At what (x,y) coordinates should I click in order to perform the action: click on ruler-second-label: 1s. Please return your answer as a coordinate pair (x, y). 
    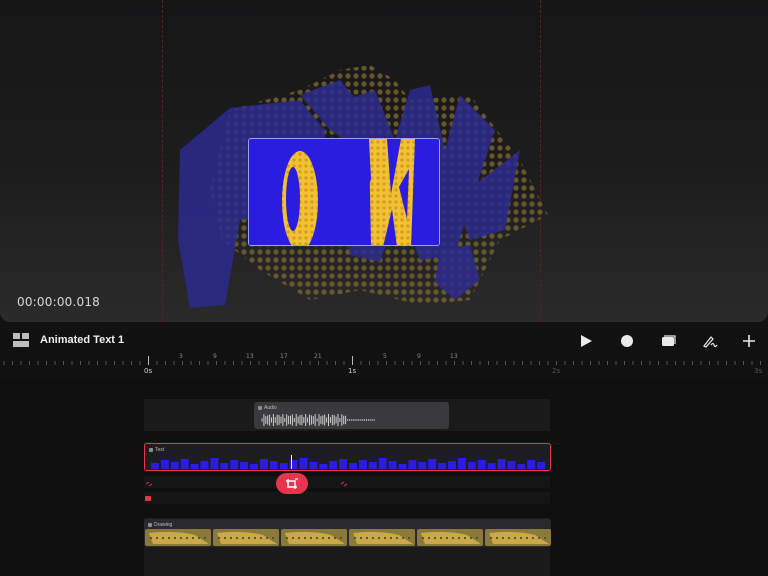
    Looking at the image, I should click on (352, 371).